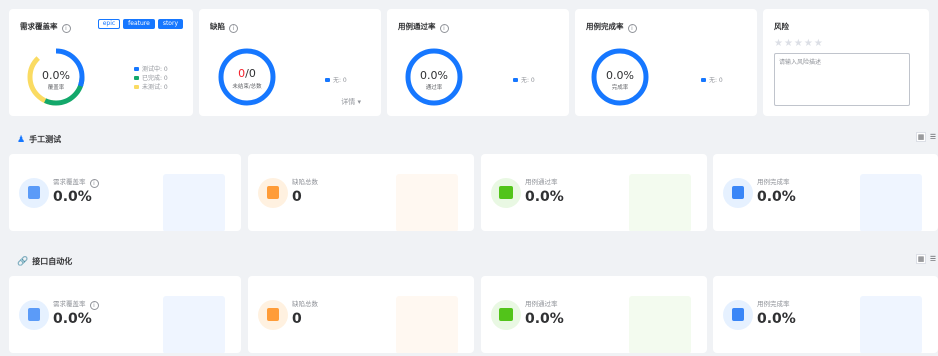 This screenshot has width=938, height=356. What do you see at coordinates (39, 140) in the screenshot?
I see `section-title: ♟ 手工测试` at bounding box center [39, 140].